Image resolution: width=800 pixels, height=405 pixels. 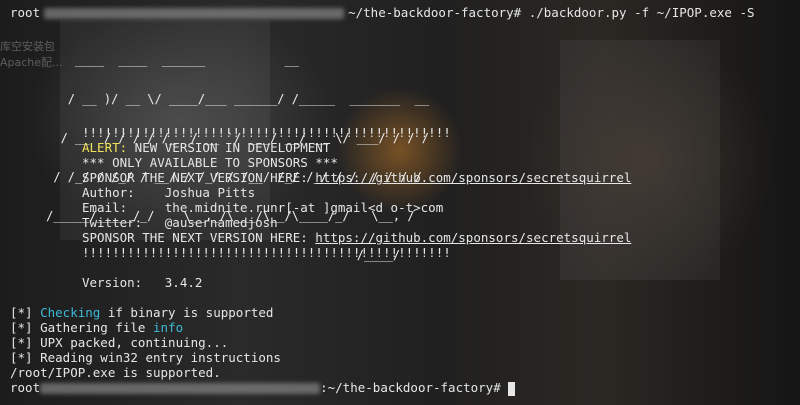 I want to click on log-line: /root/IPOP.exe is supported., so click(x=115, y=372).